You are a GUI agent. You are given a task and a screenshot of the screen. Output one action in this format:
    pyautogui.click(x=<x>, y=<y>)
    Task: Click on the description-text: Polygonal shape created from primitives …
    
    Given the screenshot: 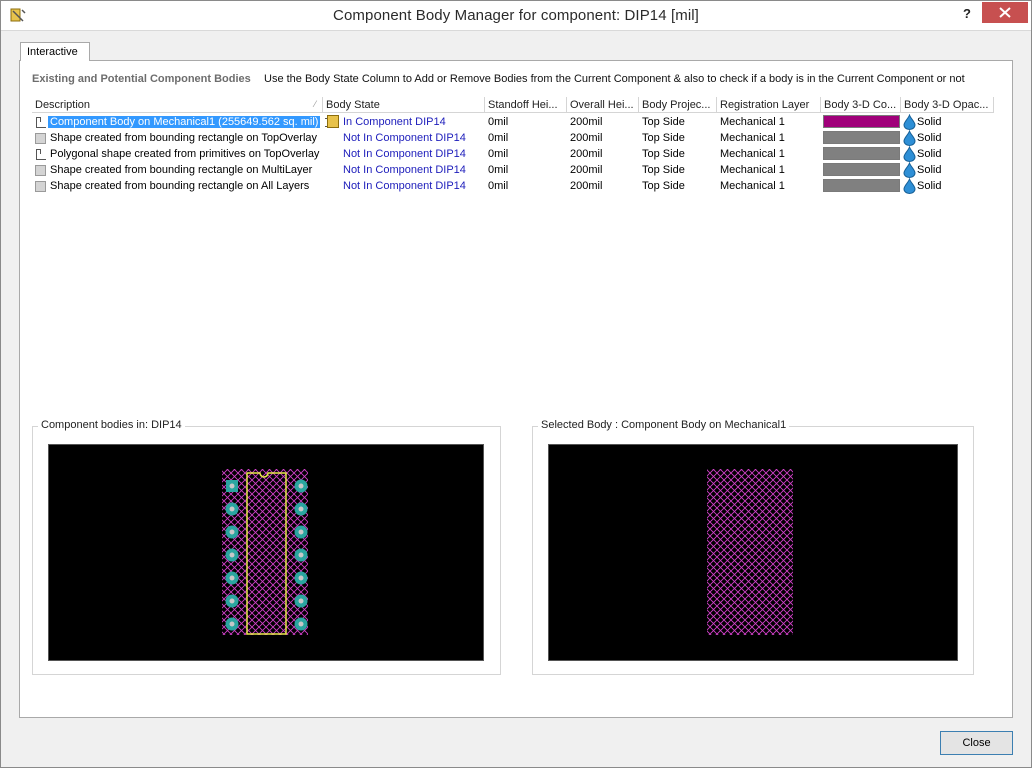 What is the action you would take?
    pyautogui.click(x=185, y=154)
    